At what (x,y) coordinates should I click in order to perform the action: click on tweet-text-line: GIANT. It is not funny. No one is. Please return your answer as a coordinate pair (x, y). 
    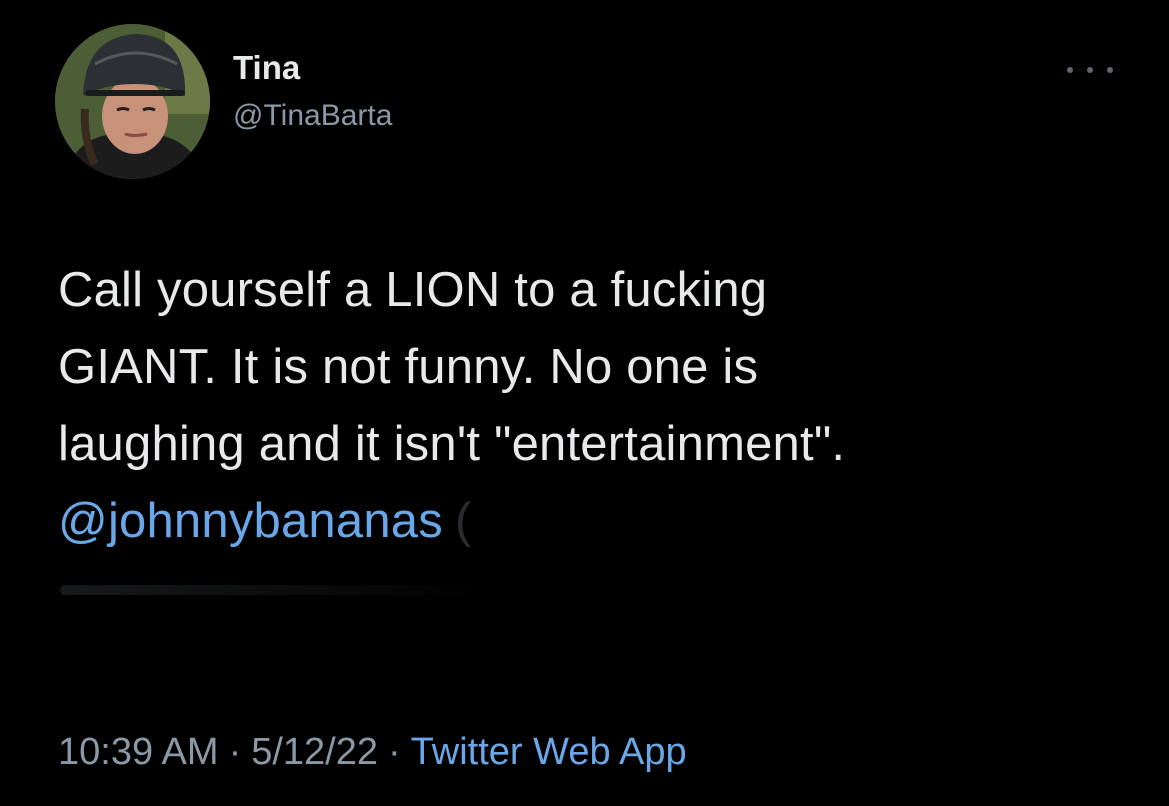
    Looking at the image, I should click on (408, 367).